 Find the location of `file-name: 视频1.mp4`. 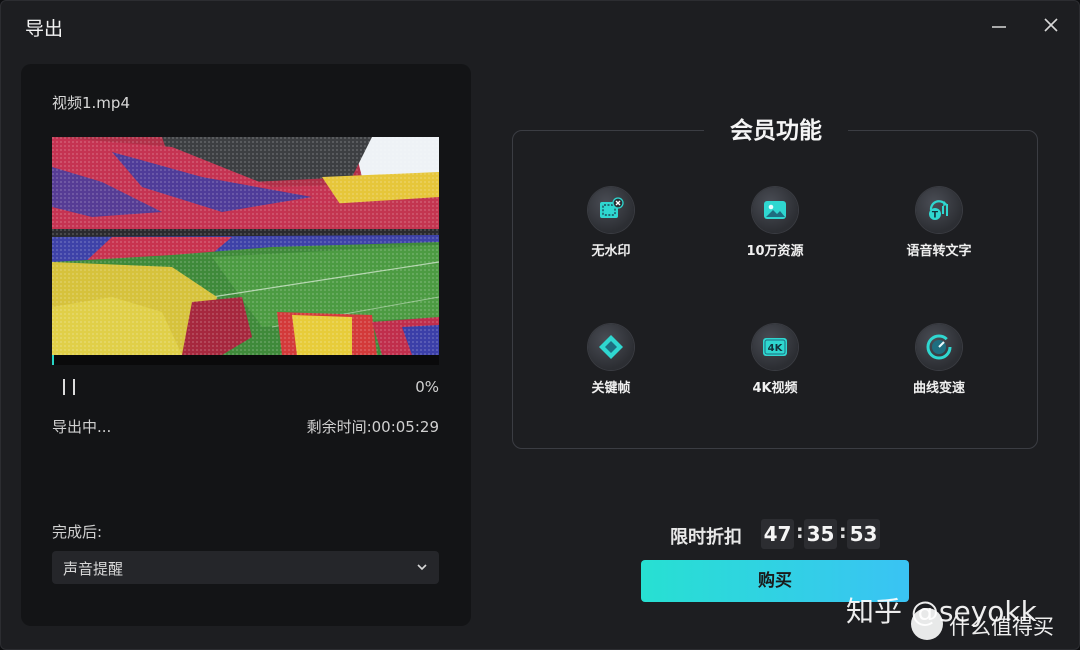

file-name: 视频1.mp4 is located at coordinates (91, 103).